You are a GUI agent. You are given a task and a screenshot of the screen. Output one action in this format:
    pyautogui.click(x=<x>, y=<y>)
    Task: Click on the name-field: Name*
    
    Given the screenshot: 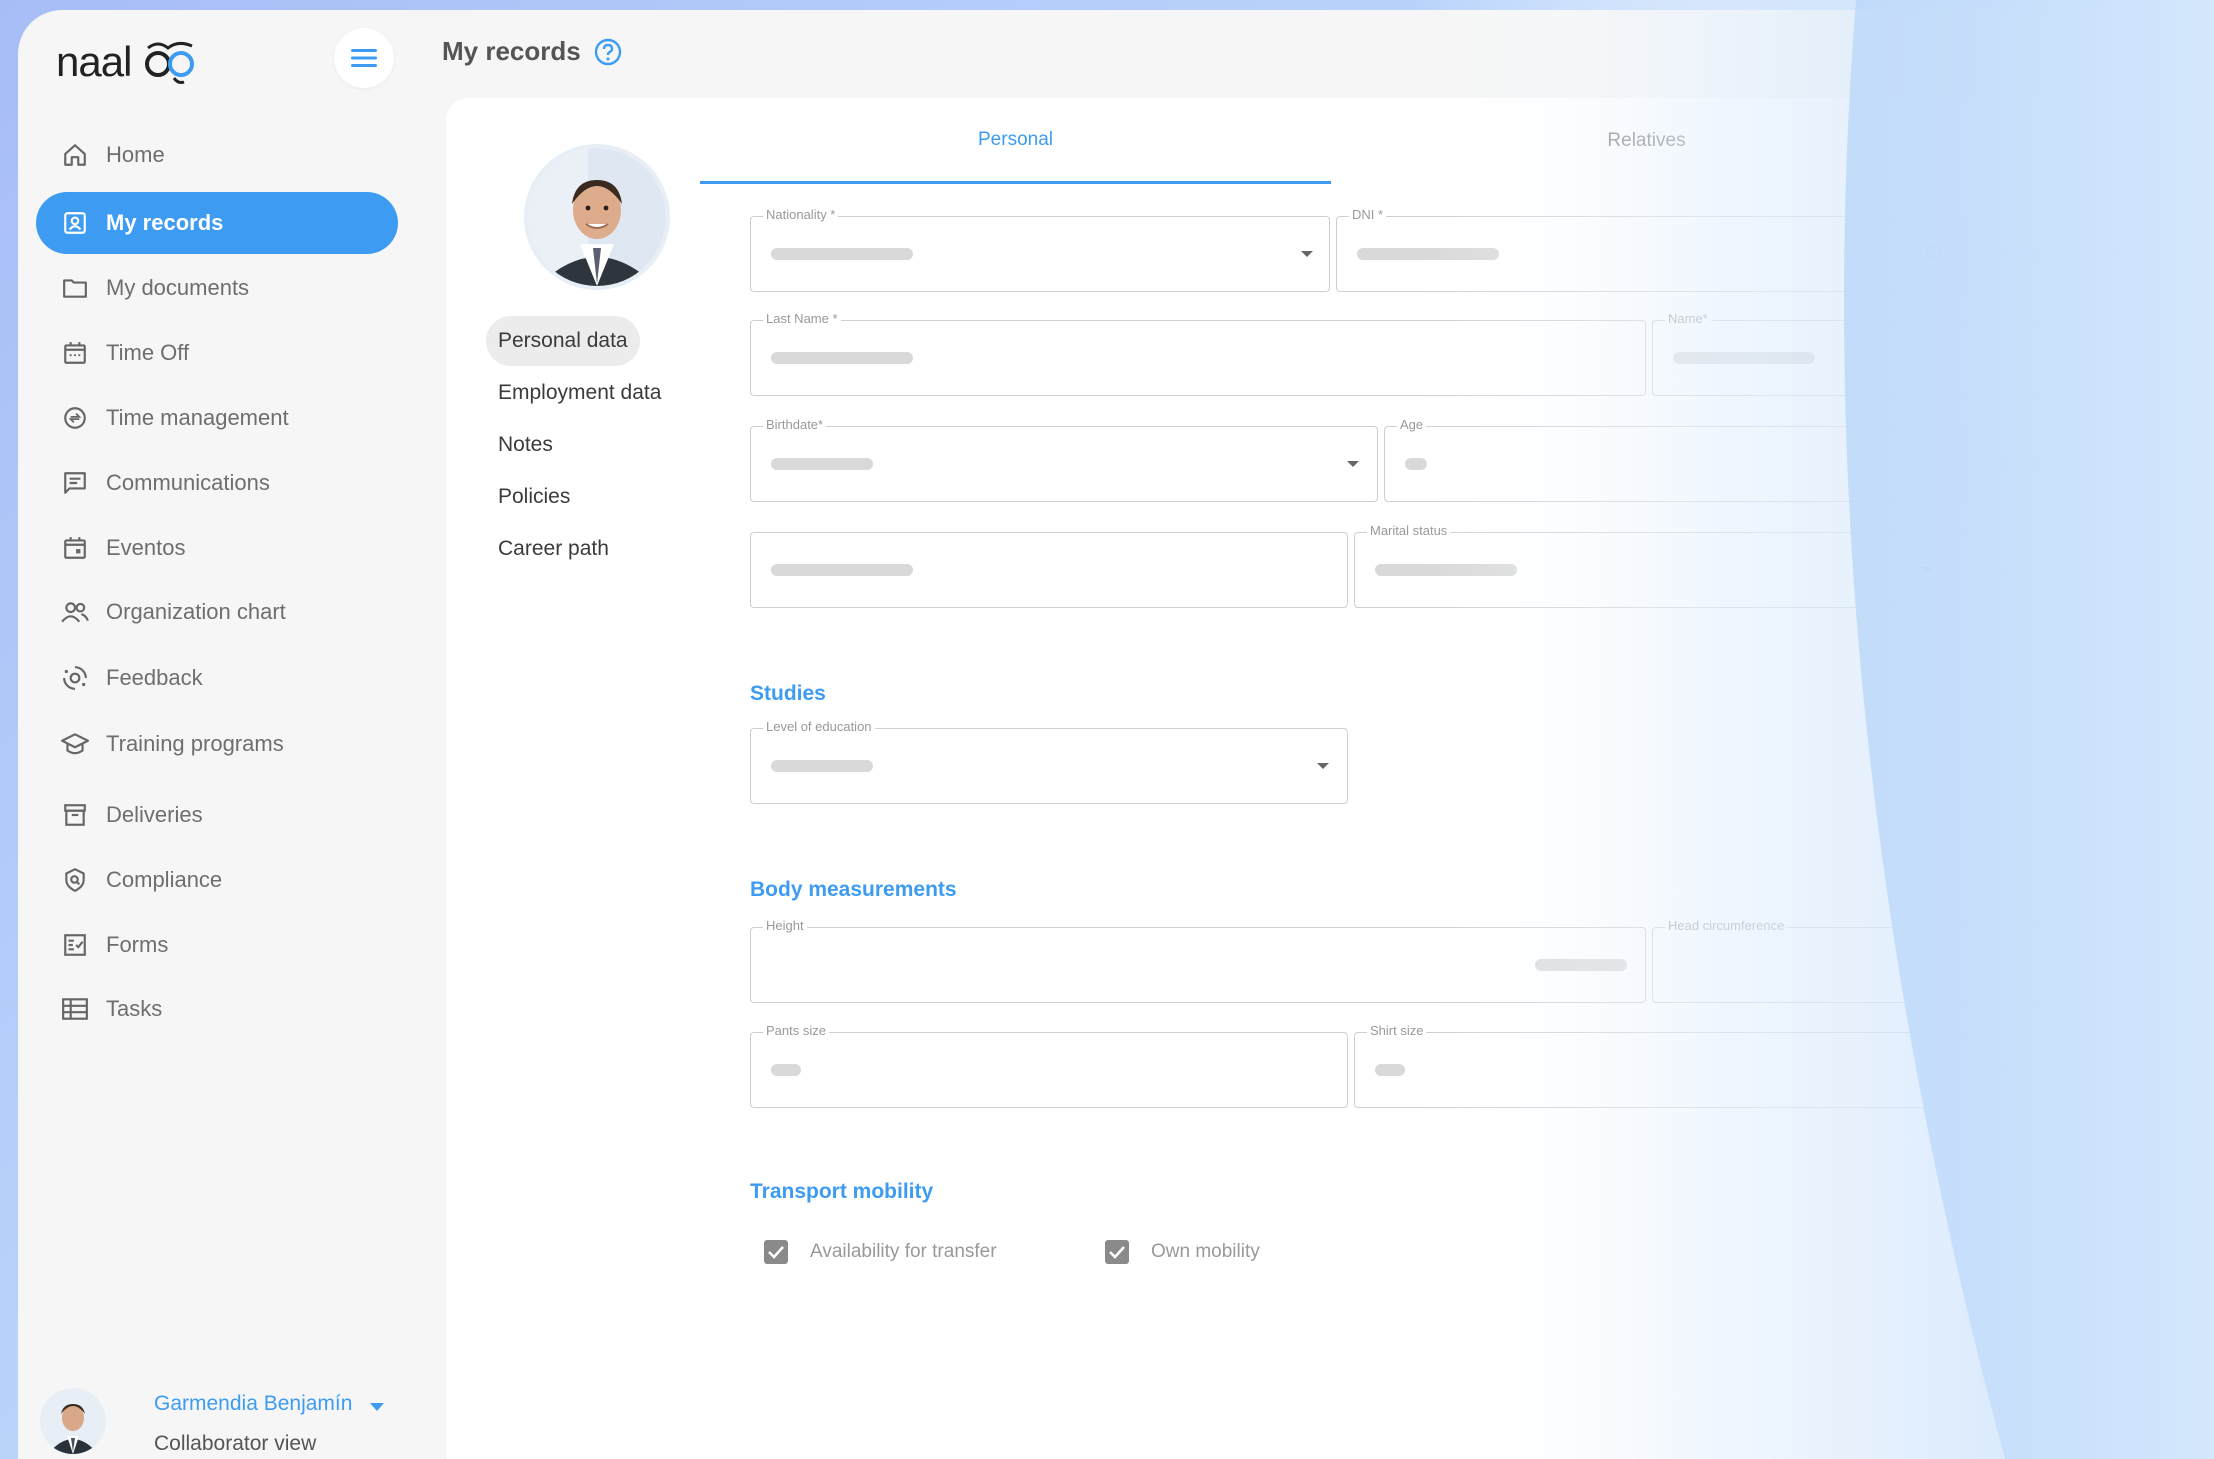 What is the action you would take?
    pyautogui.click(x=1912, y=353)
    